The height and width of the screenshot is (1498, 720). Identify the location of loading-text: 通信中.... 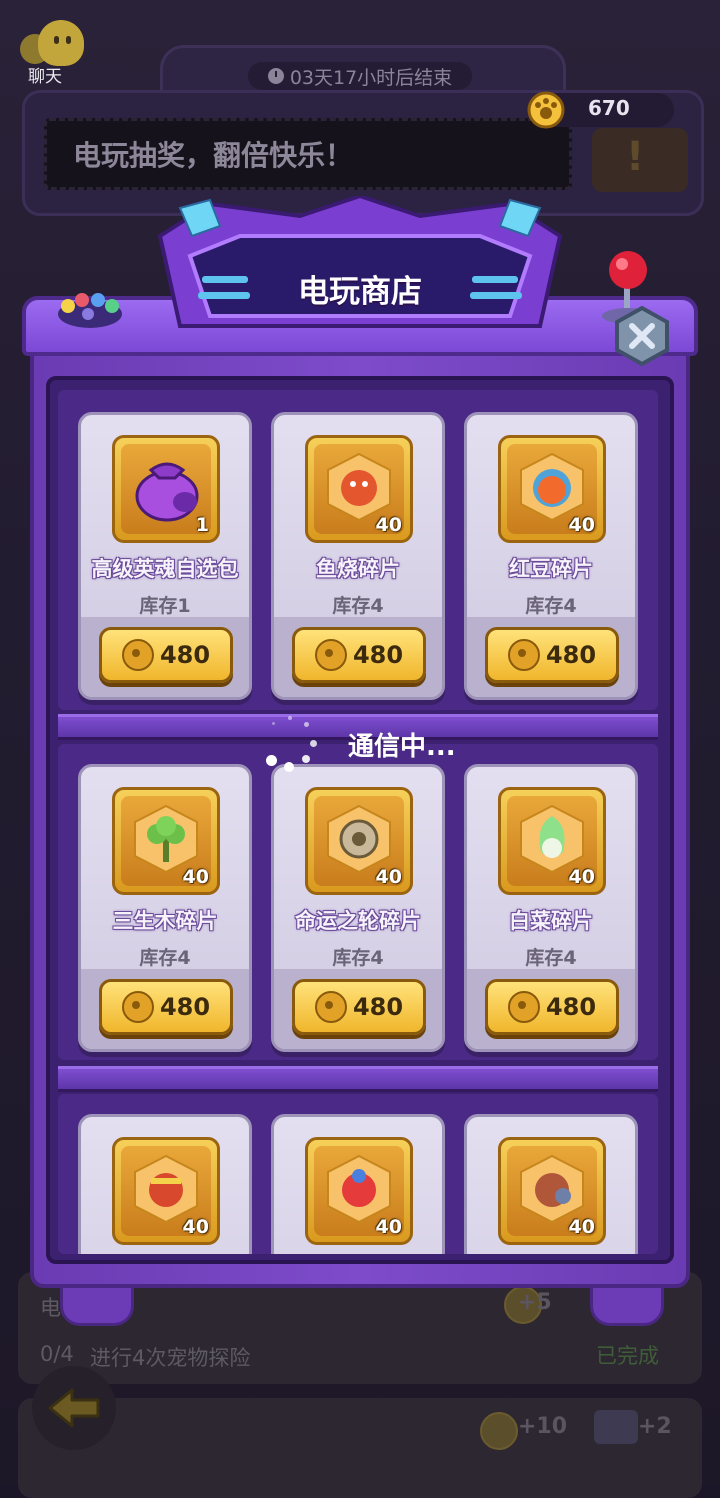
(402, 747).